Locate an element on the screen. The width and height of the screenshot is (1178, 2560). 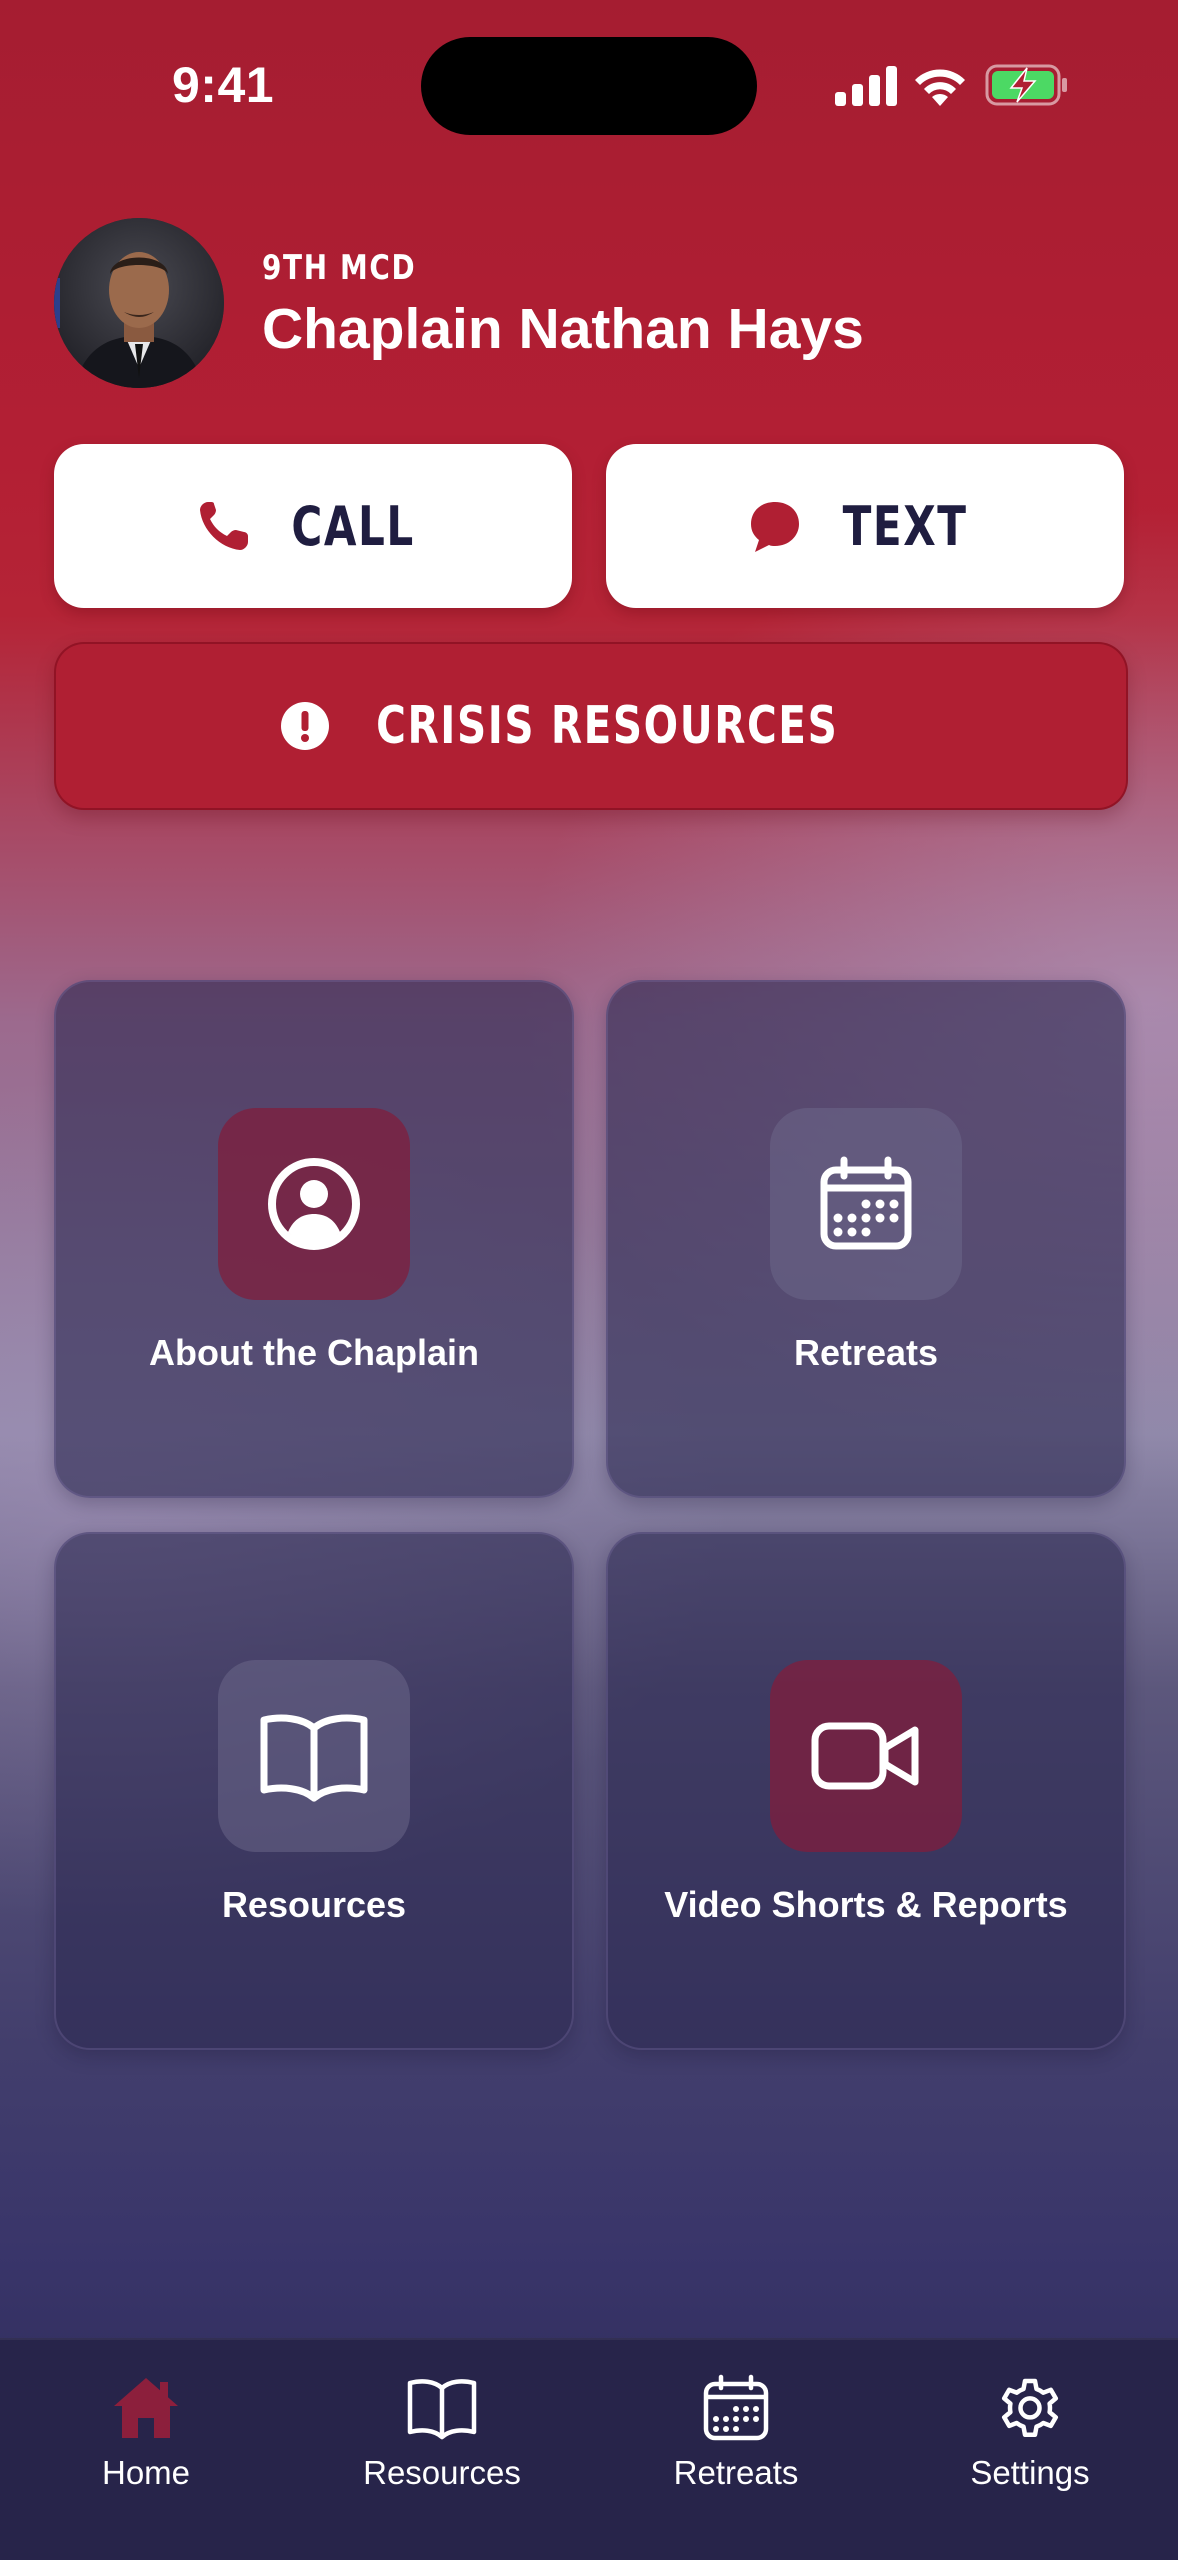
status-bar: 9:41 is located at coordinates (589, 85).